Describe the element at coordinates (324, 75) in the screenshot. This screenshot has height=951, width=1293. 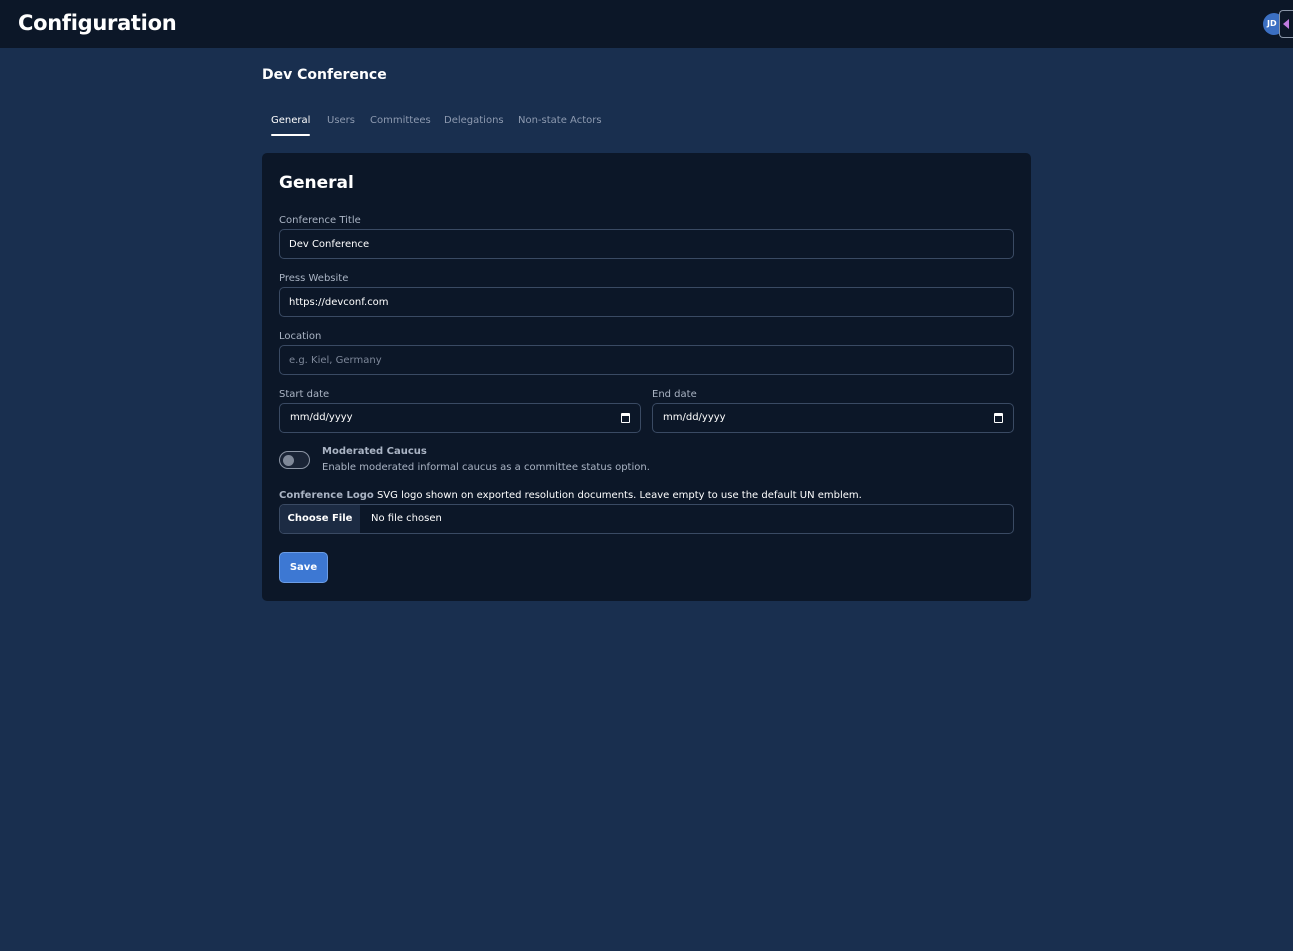
I see `conference-name: Dev Conference` at that location.